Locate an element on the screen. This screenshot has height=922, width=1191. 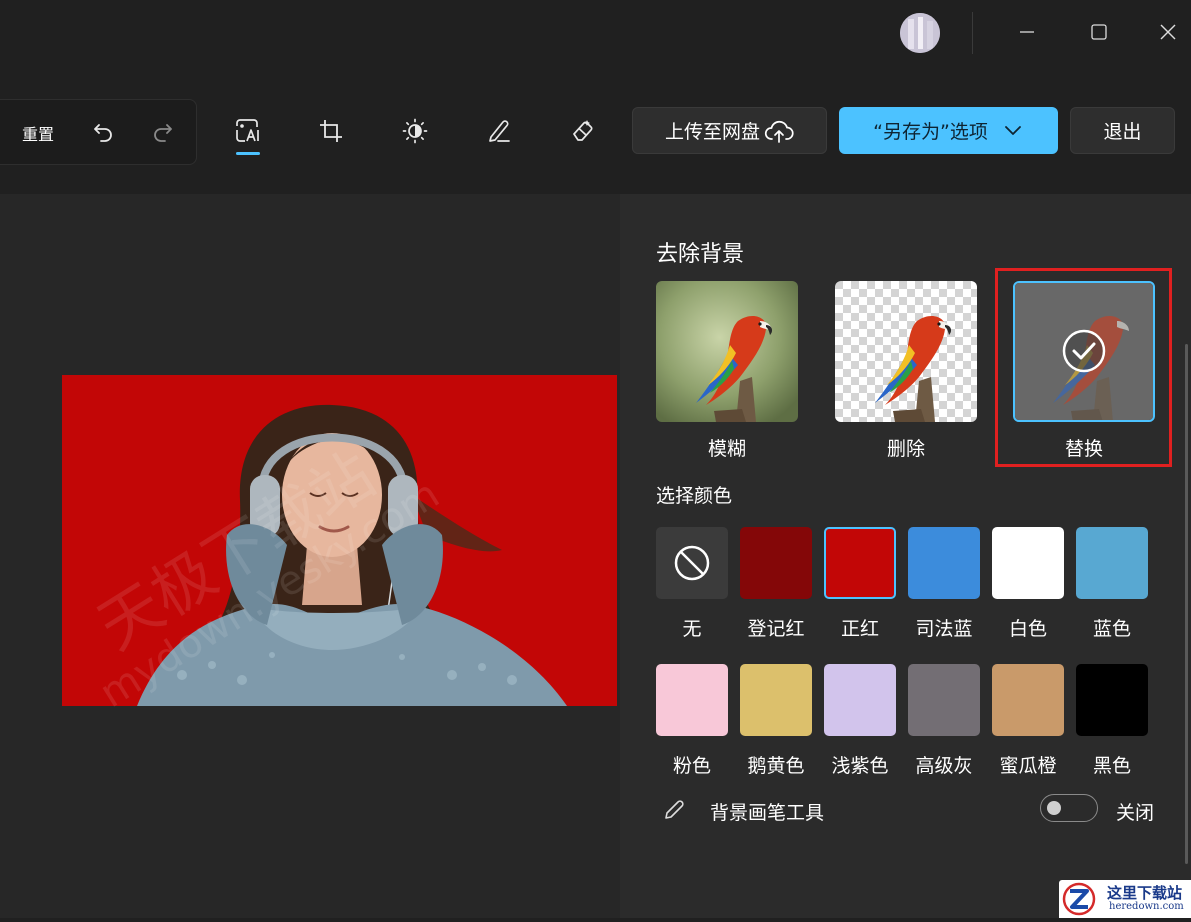
no-color-icon is located at coordinates (692, 563).